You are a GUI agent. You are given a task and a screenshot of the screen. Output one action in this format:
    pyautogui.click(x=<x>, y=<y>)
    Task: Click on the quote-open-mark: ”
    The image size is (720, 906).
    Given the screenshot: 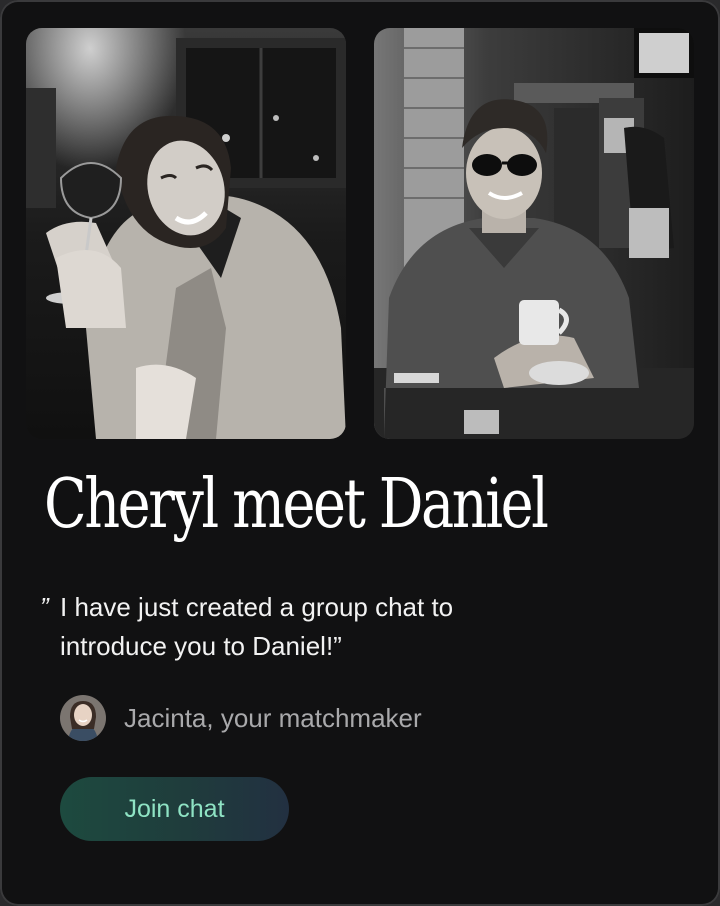 What is the action you would take?
    pyautogui.click(x=44, y=607)
    